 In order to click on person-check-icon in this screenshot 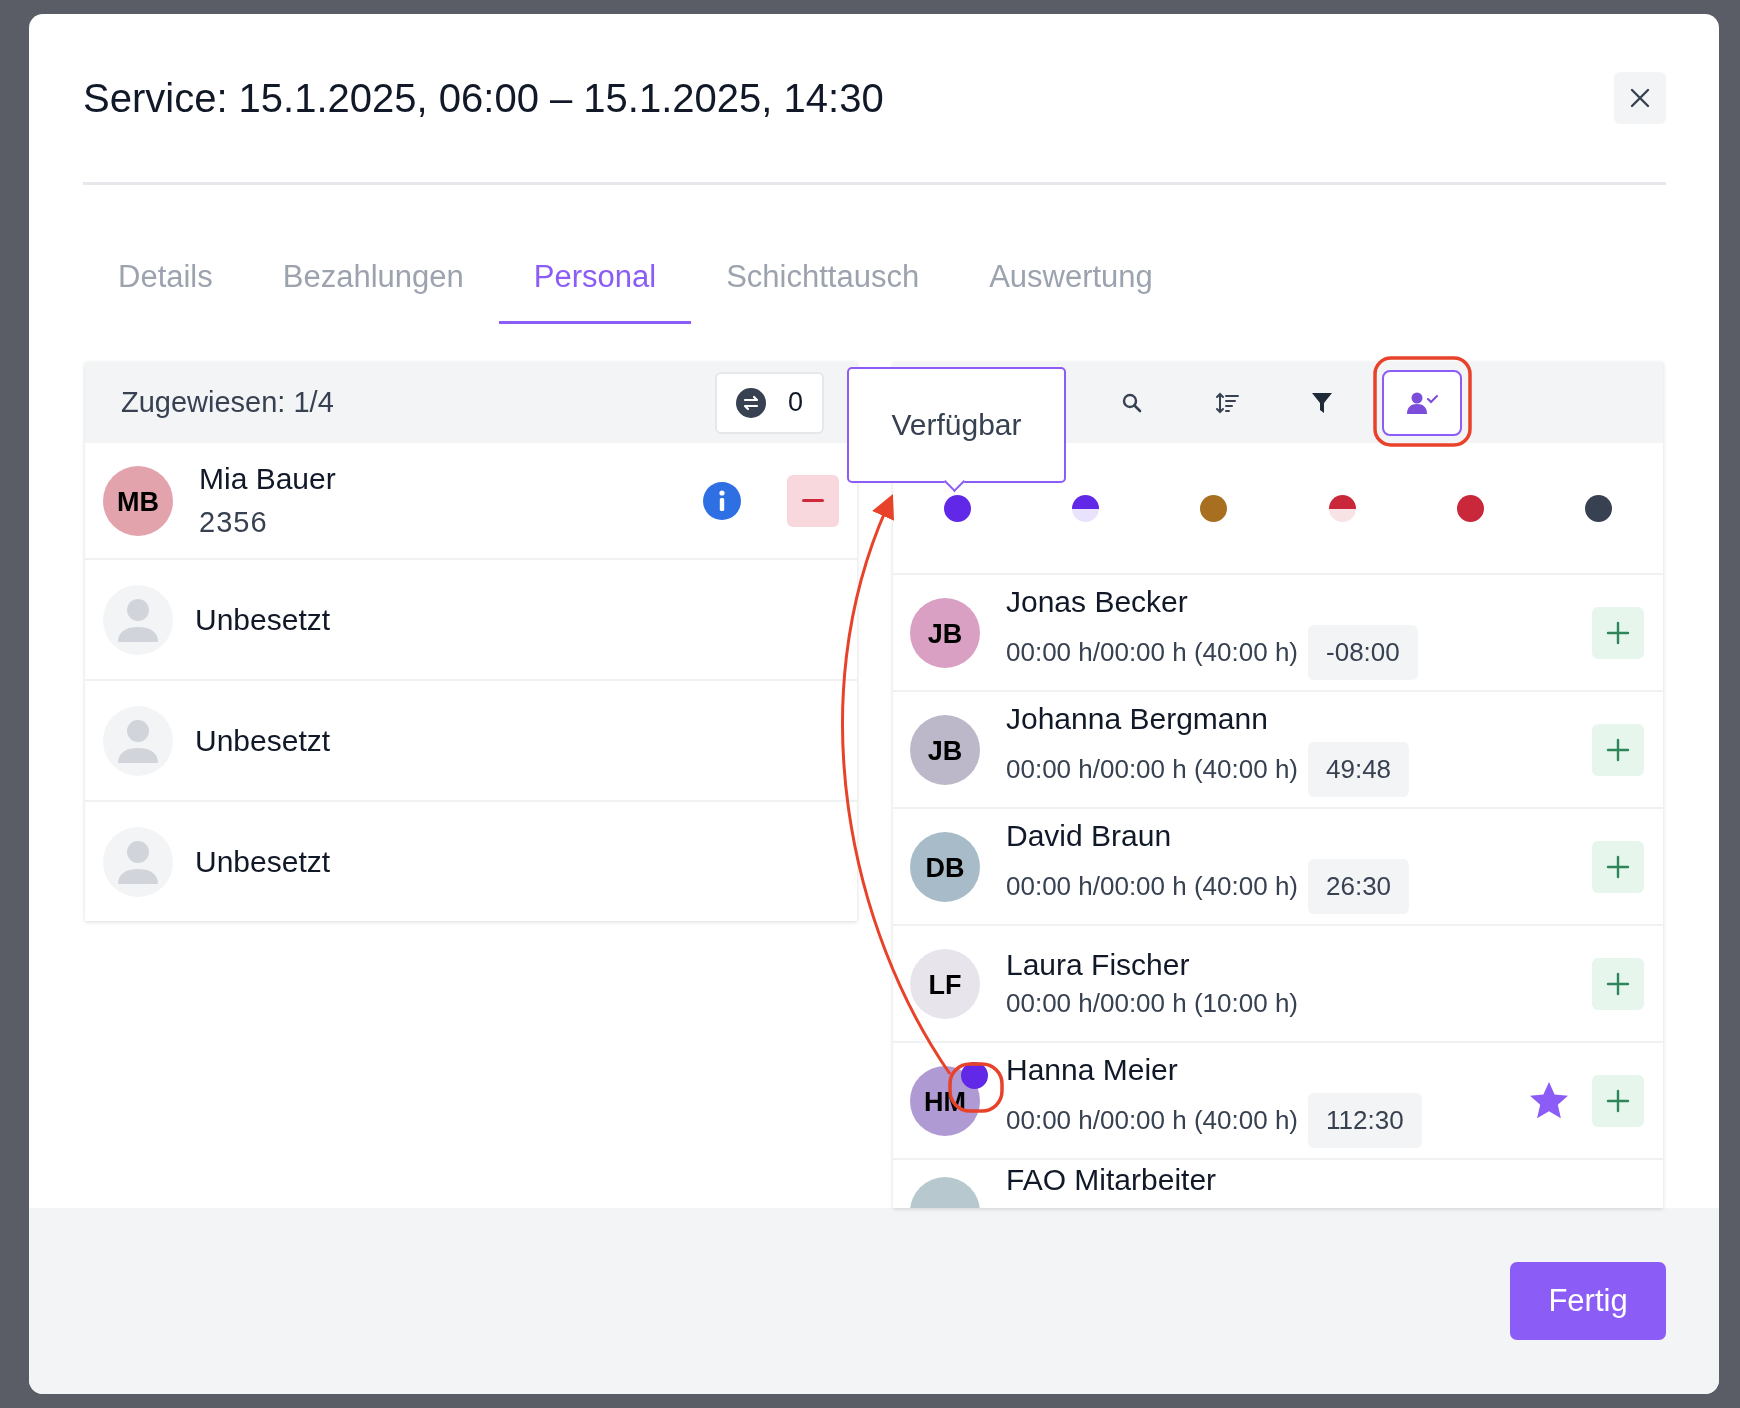, I will do `click(1422, 402)`.